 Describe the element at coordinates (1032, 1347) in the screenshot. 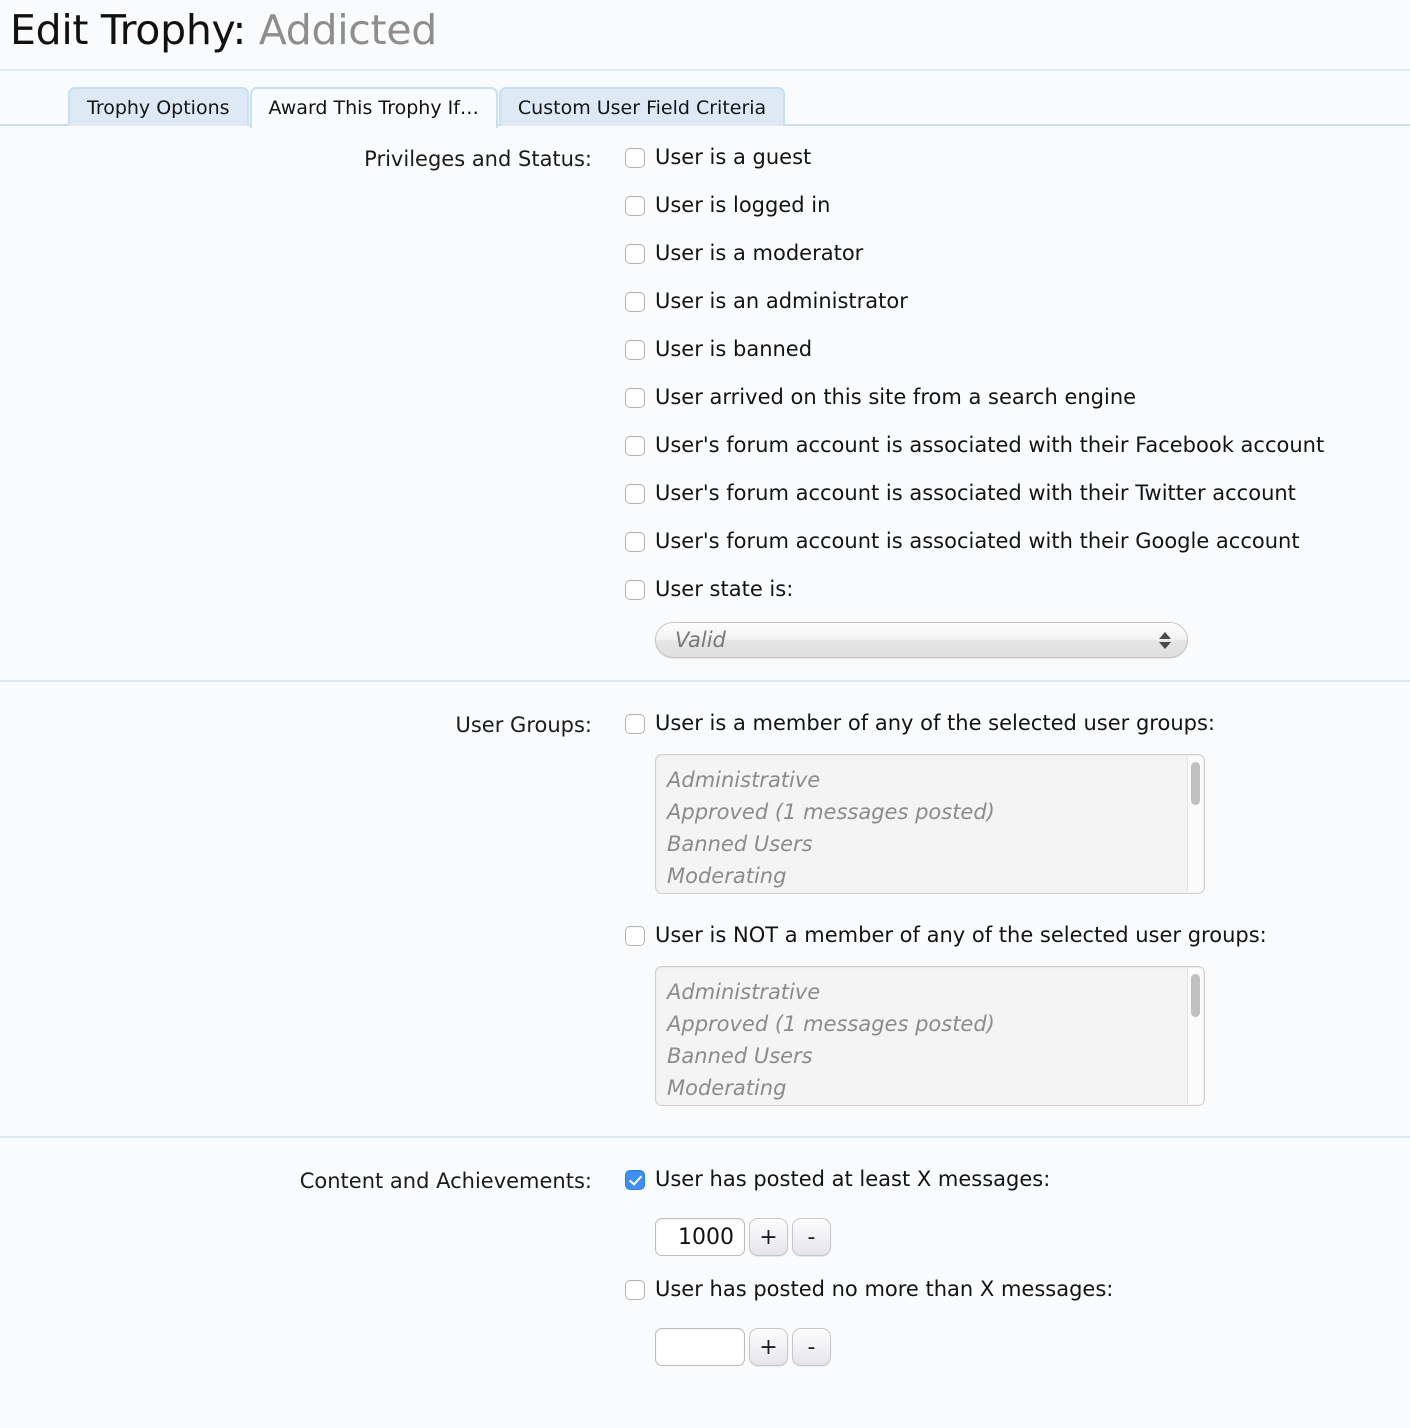

I see `posted-no-more-than-stepper: + -` at that location.